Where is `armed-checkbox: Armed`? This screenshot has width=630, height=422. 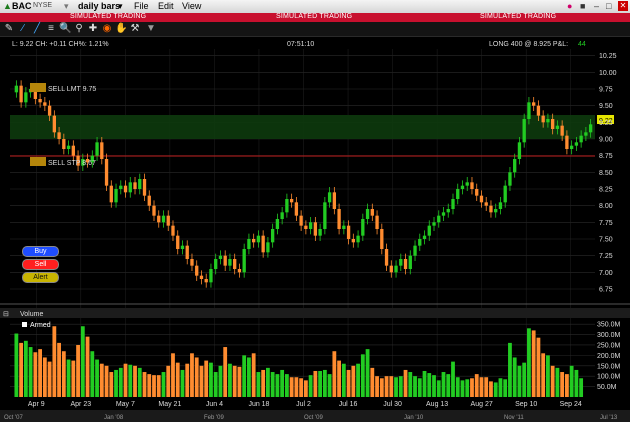
armed-checkbox: Armed is located at coordinates (36, 325).